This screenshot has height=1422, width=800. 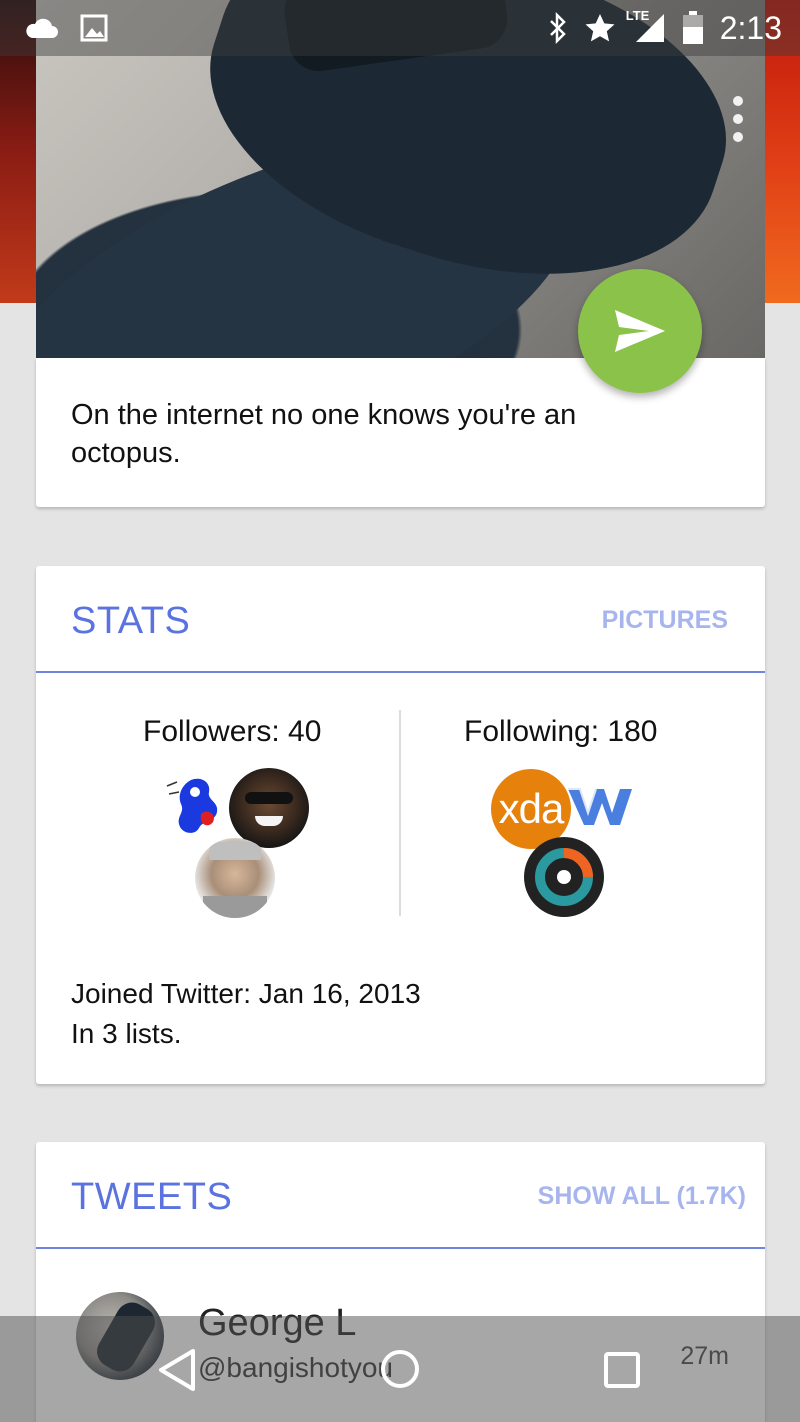 I want to click on show-all-tweets-button: SHOW ALL (1.7K), so click(x=642, y=1196).